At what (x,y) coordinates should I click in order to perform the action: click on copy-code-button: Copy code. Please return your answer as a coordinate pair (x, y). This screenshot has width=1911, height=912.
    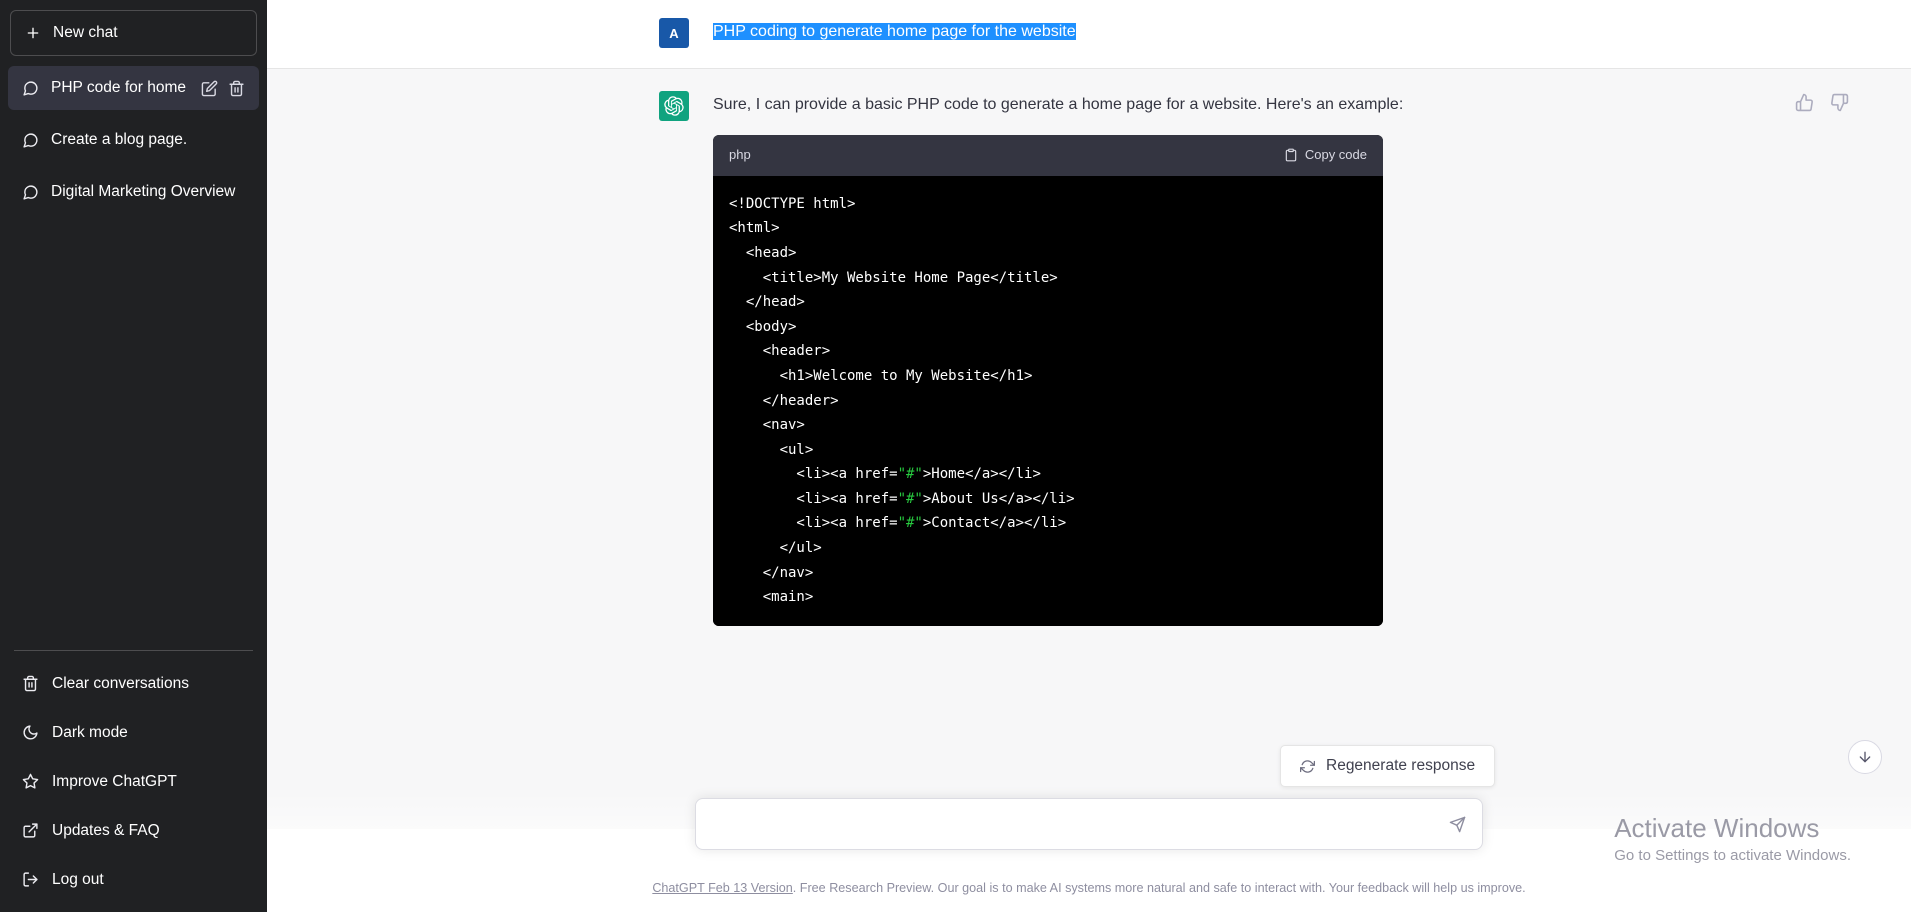
    Looking at the image, I should click on (1325, 155).